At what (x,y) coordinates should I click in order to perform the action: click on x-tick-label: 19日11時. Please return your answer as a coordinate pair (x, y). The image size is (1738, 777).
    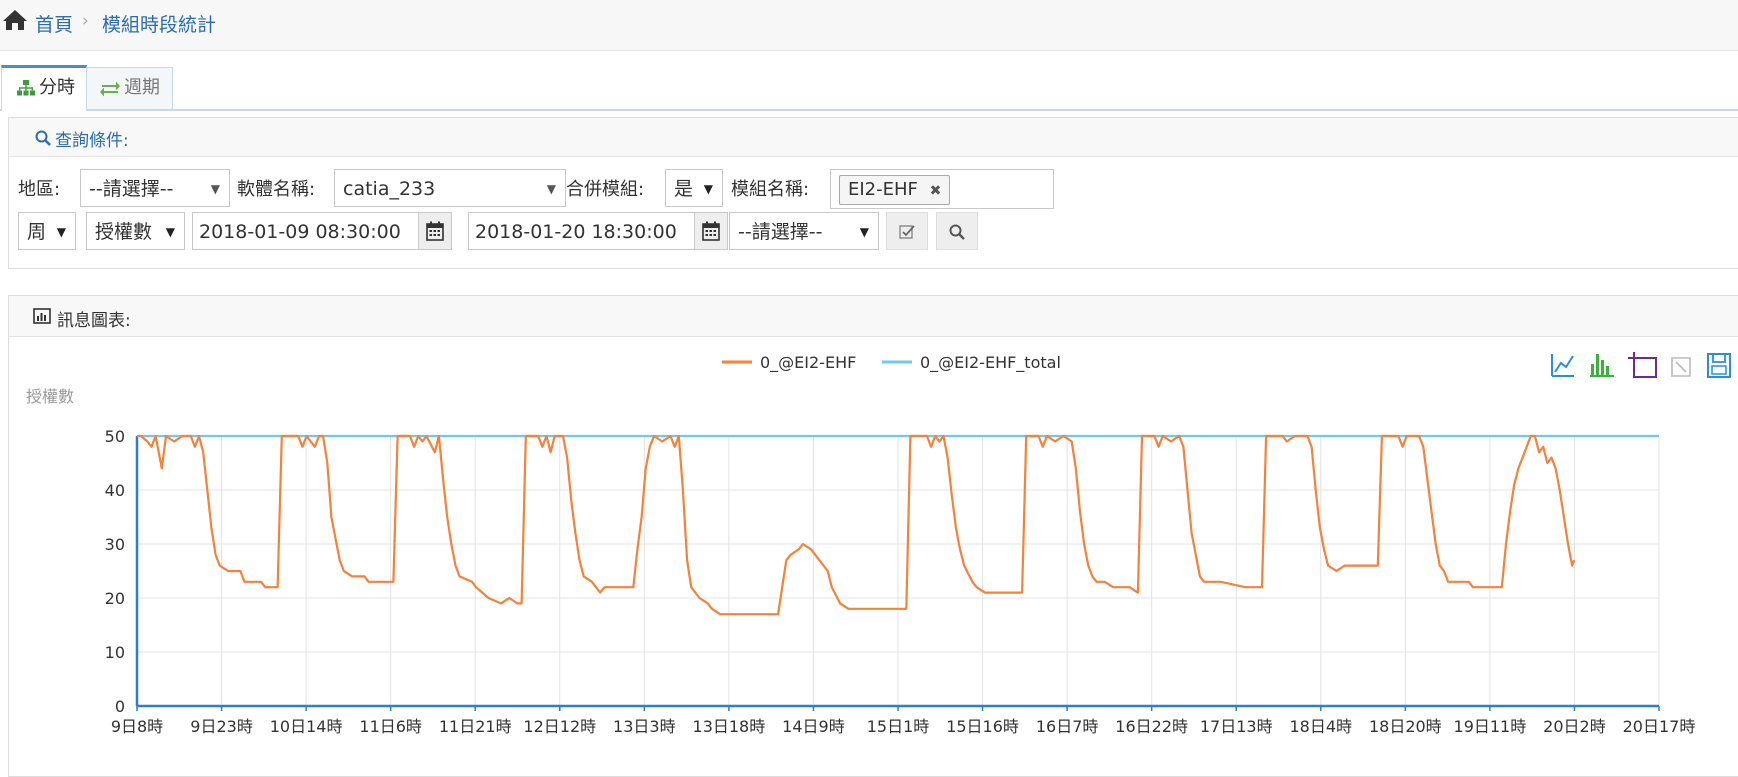
    Looking at the image, I should click on (1490, 726).